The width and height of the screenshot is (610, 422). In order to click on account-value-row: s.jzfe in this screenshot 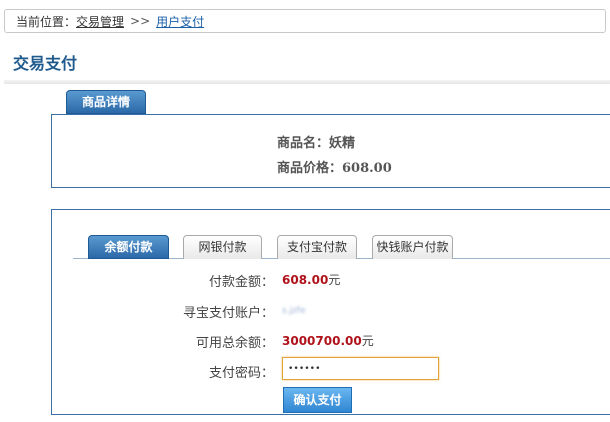, I will do `click(293, 309)`.